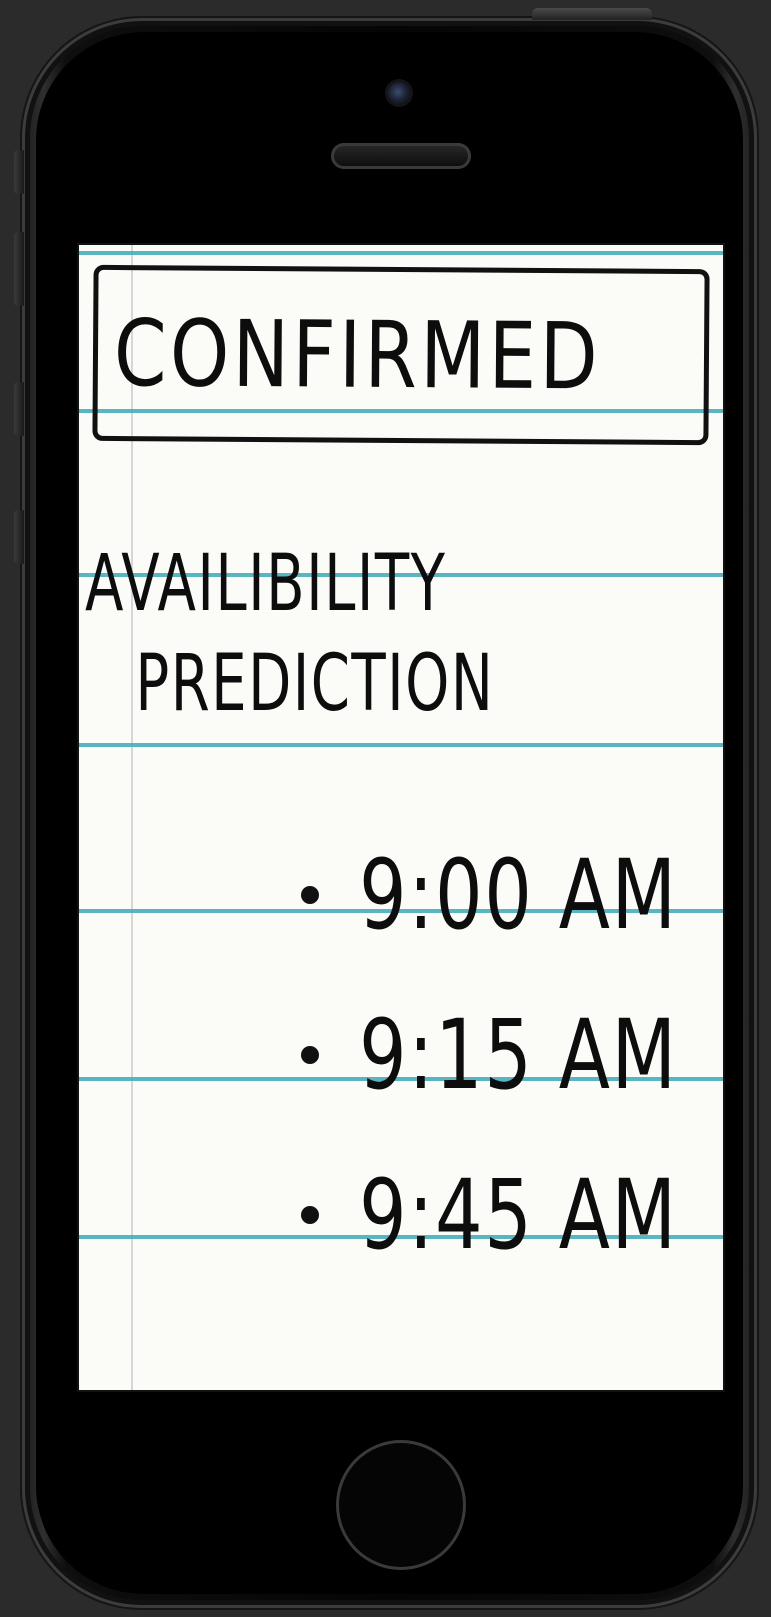 The width and height of the screenshot is (771, 1617). What do you see at coordinates (401, 156) in the screenshot?
I see `earpiece-speaker-icon` at bounding box center [401, 156].